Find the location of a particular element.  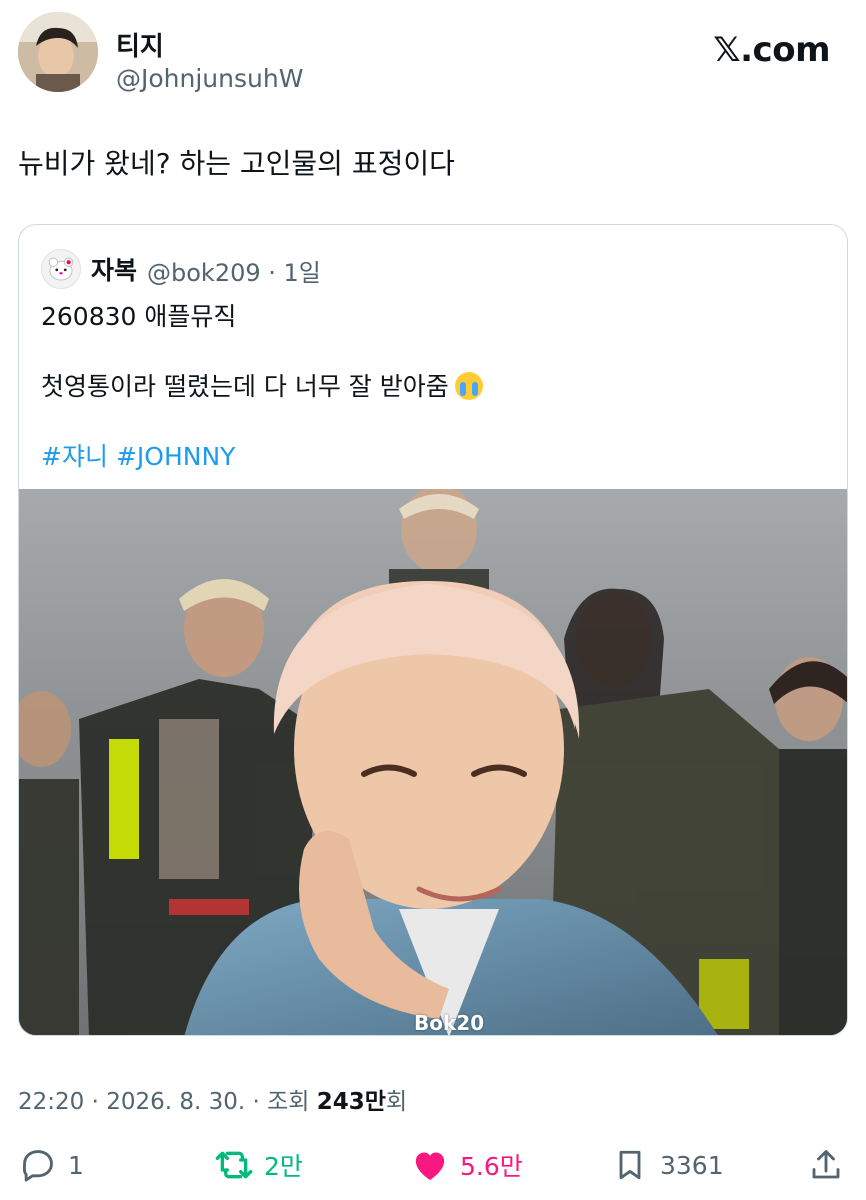

author-avatar is located at coordinates (58, 52).